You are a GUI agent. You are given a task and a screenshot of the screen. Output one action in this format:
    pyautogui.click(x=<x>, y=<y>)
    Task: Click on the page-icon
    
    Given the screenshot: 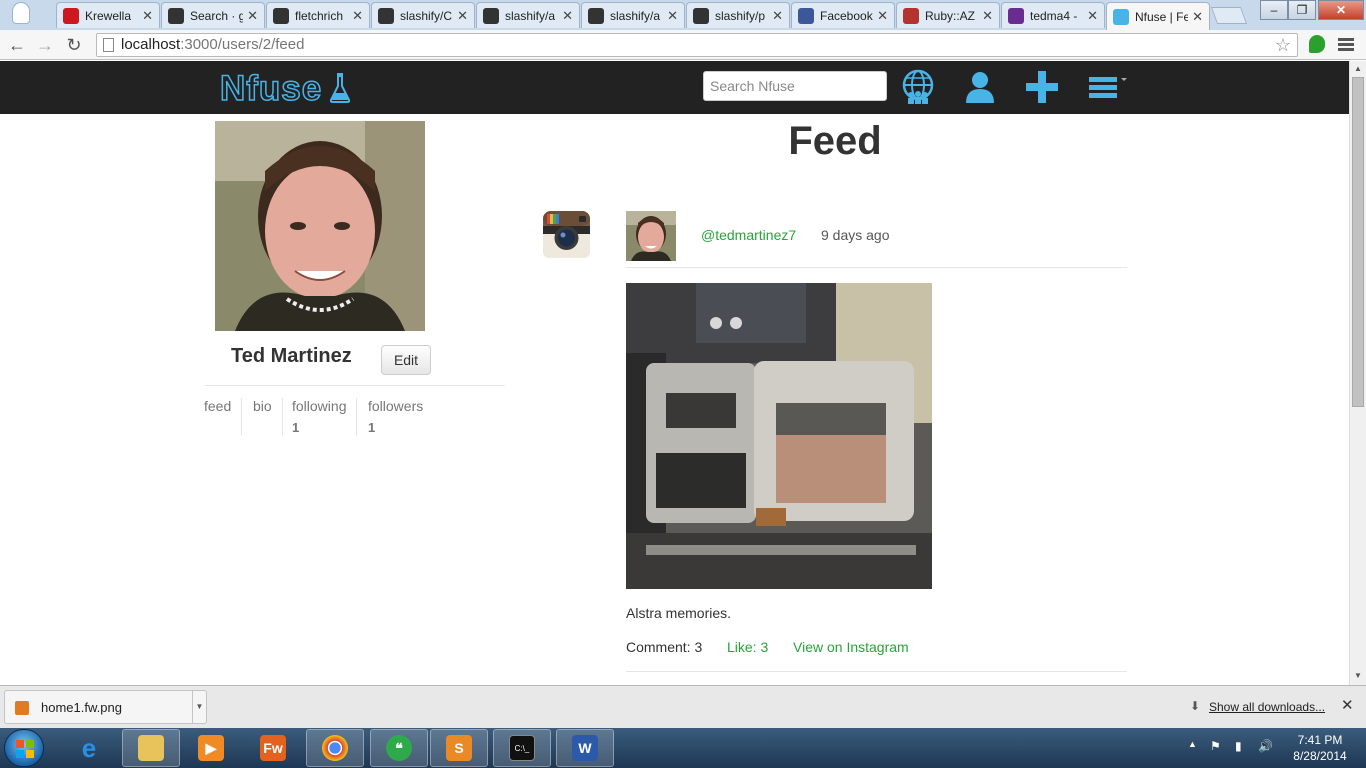 What is the action you would take?
    pyautogui.click(x=108, y=45)
    